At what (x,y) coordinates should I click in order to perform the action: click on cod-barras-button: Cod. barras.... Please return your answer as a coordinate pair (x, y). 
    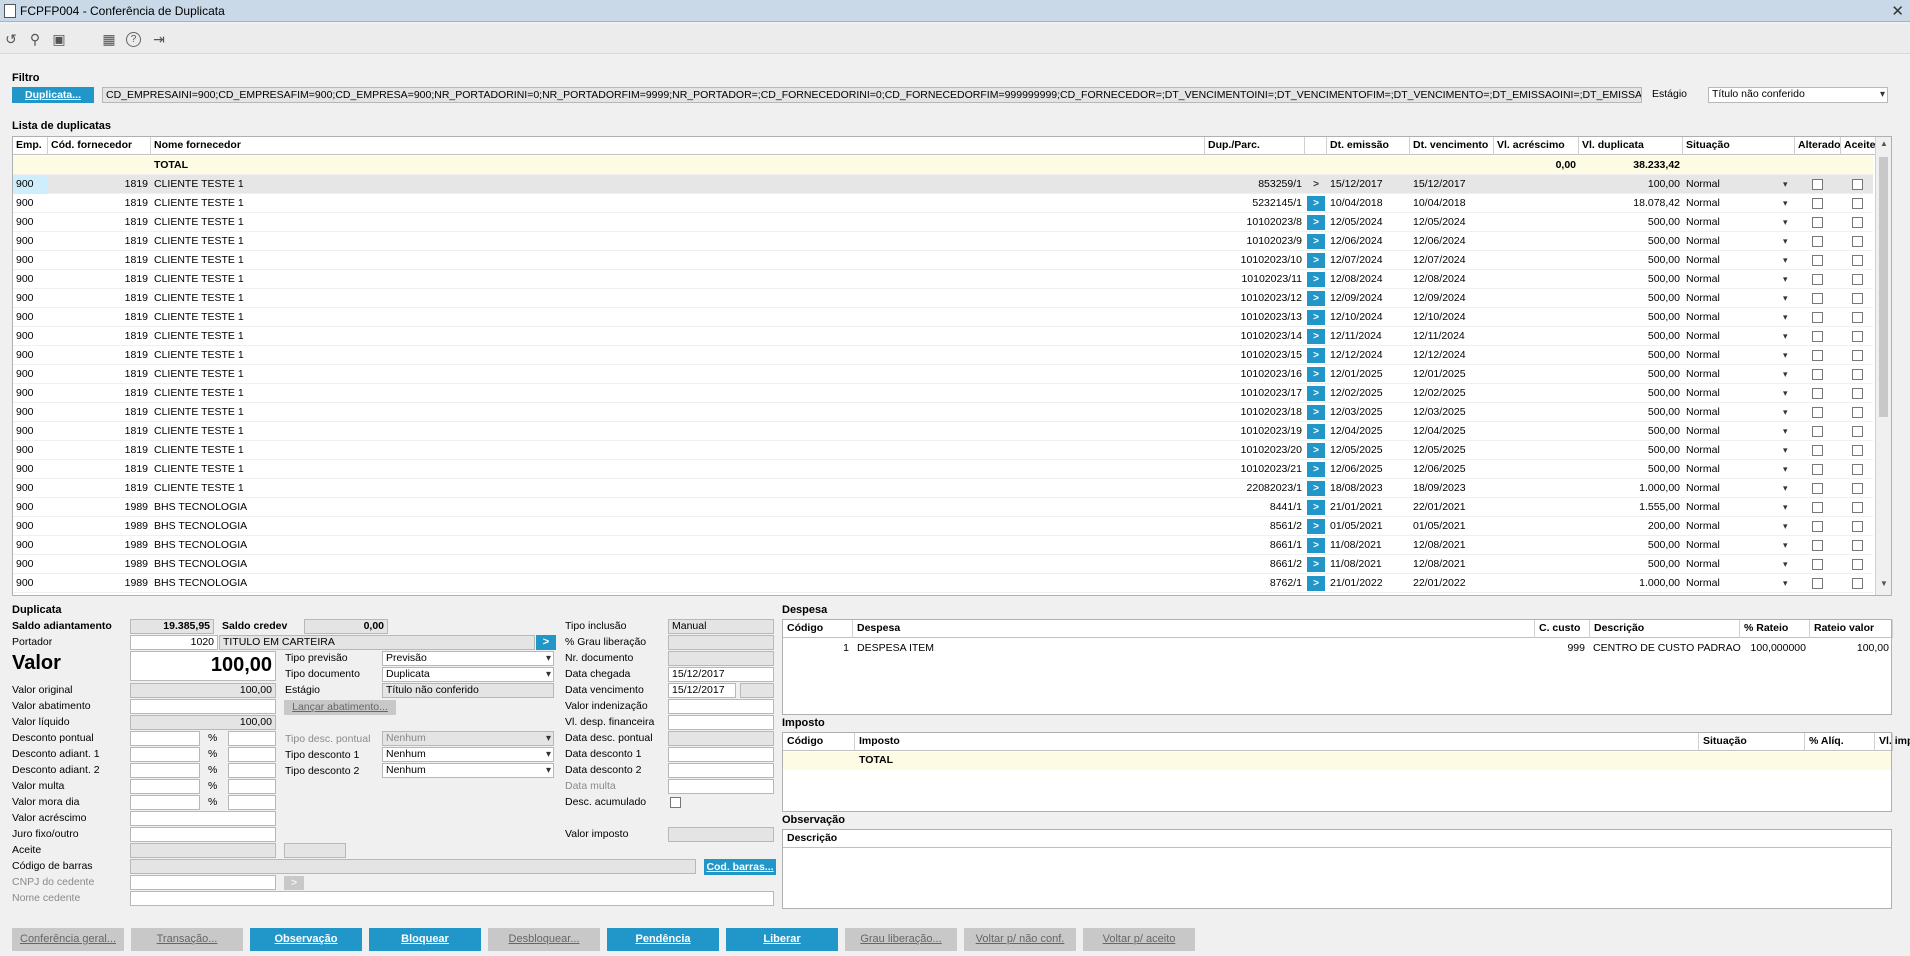
    Looking at the image, I should click on (740, 867).